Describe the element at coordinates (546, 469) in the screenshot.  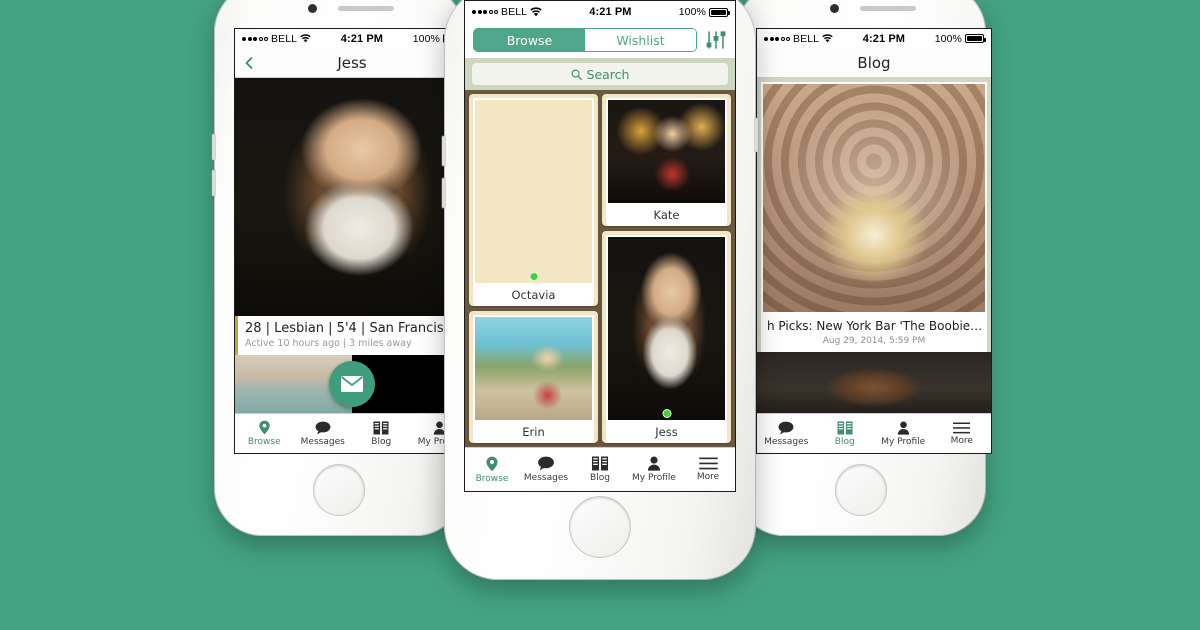
I see `tab-messages-center: Messages` at that location.